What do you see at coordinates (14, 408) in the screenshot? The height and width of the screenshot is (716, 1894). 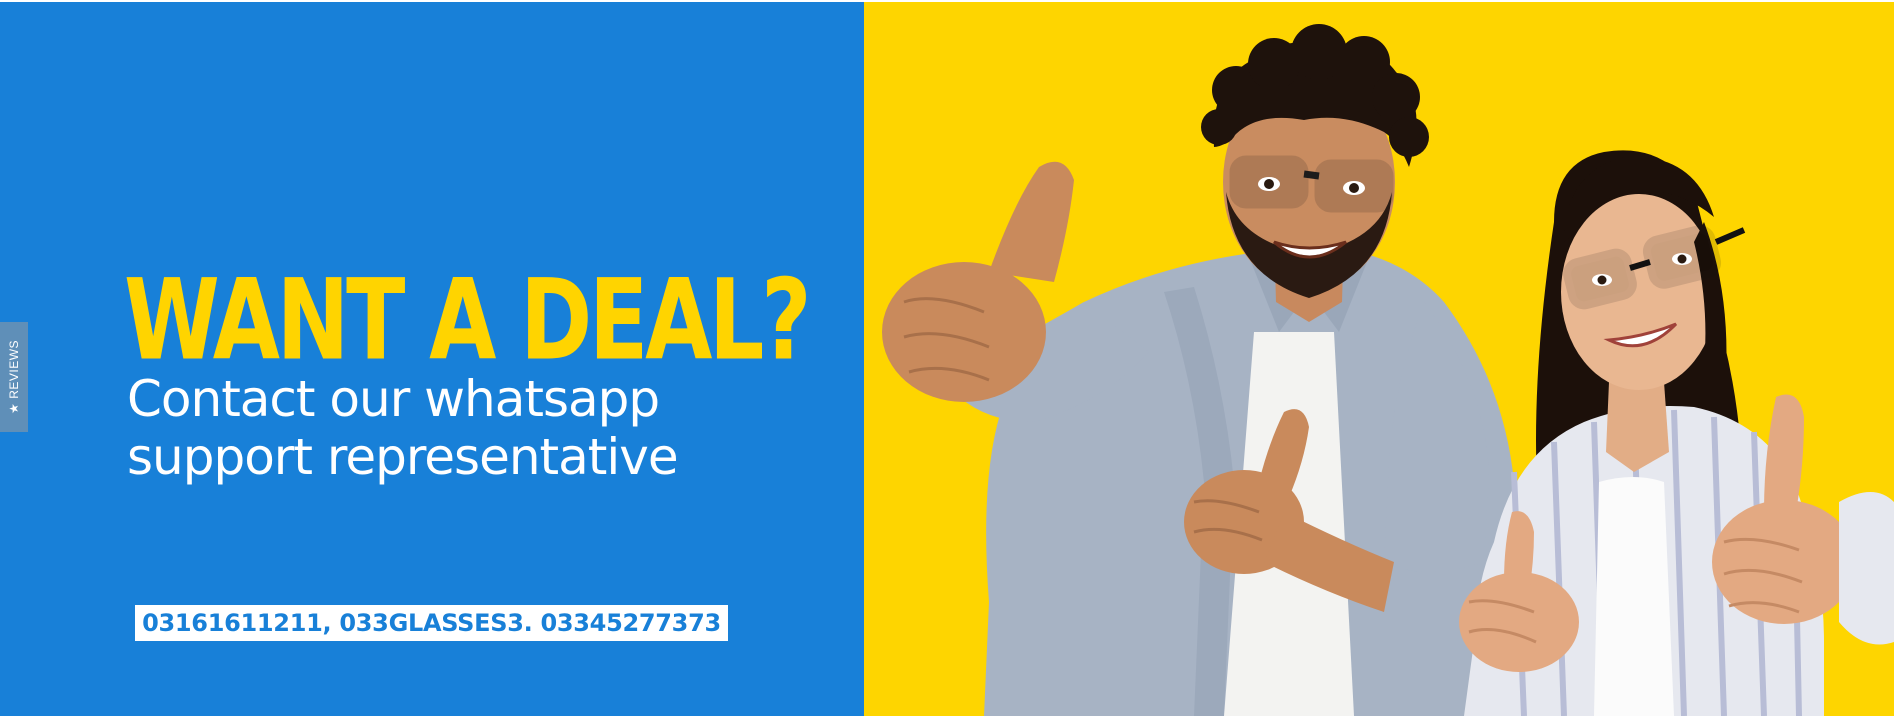 I see `star-icon: ★` at bounding box center [14, 408].